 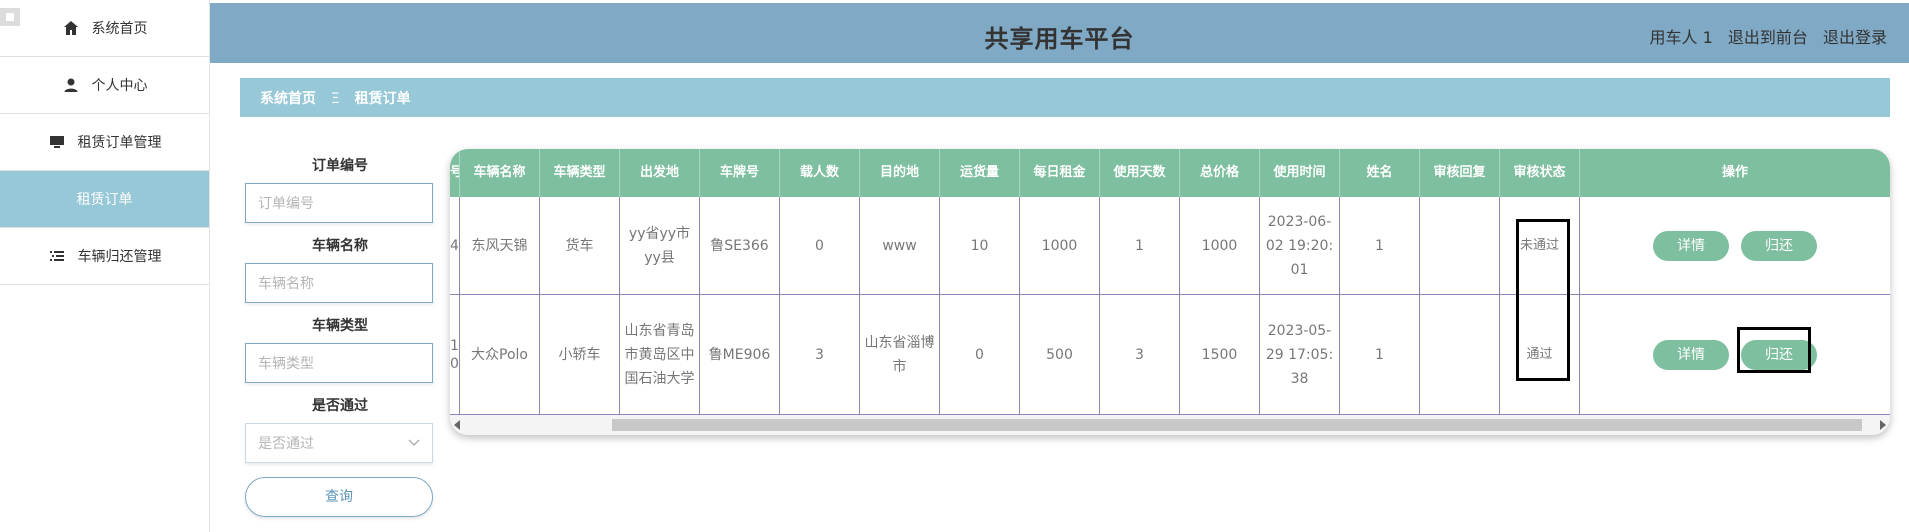 What do you see at coordinates (339, 203) in the screenshot?
I see `order-no-input: 订单编号` at bounding box center [339, 203].